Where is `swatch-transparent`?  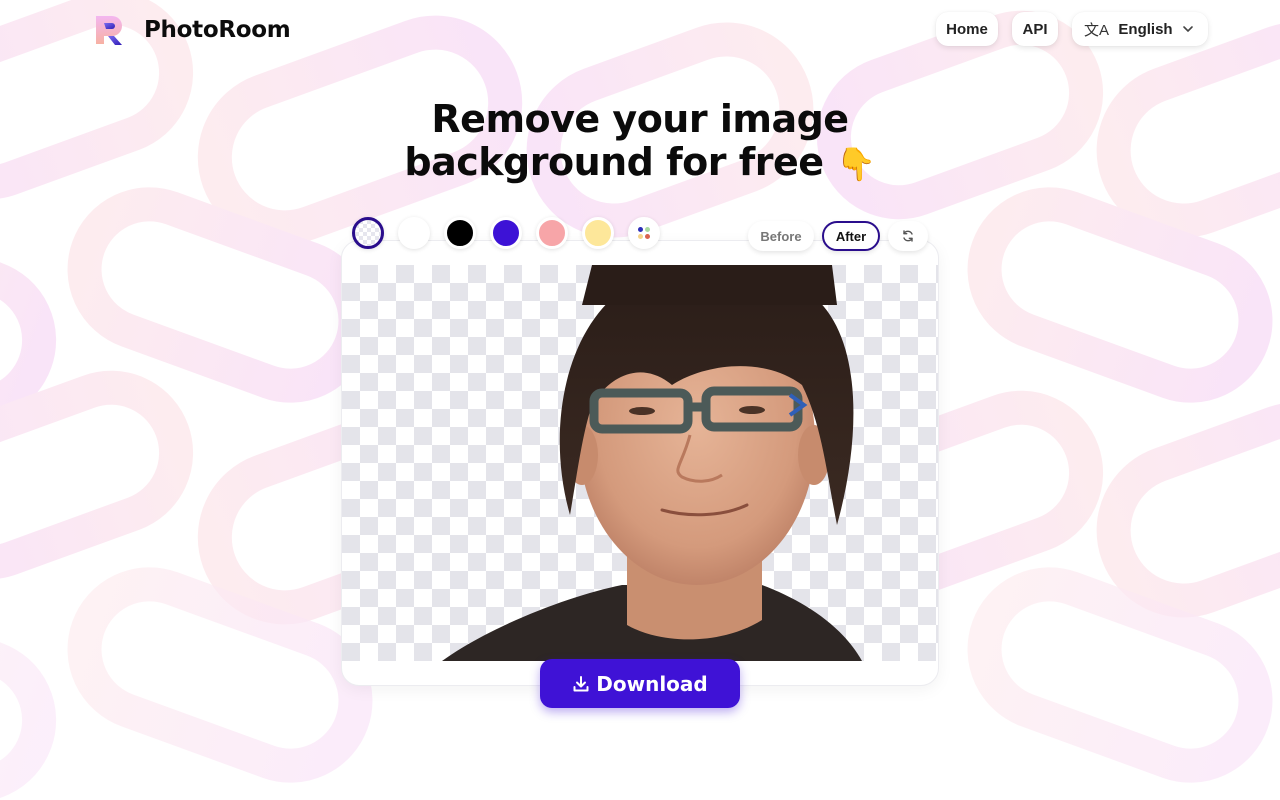
swatch-transparent is located at coordinates (368, 233).